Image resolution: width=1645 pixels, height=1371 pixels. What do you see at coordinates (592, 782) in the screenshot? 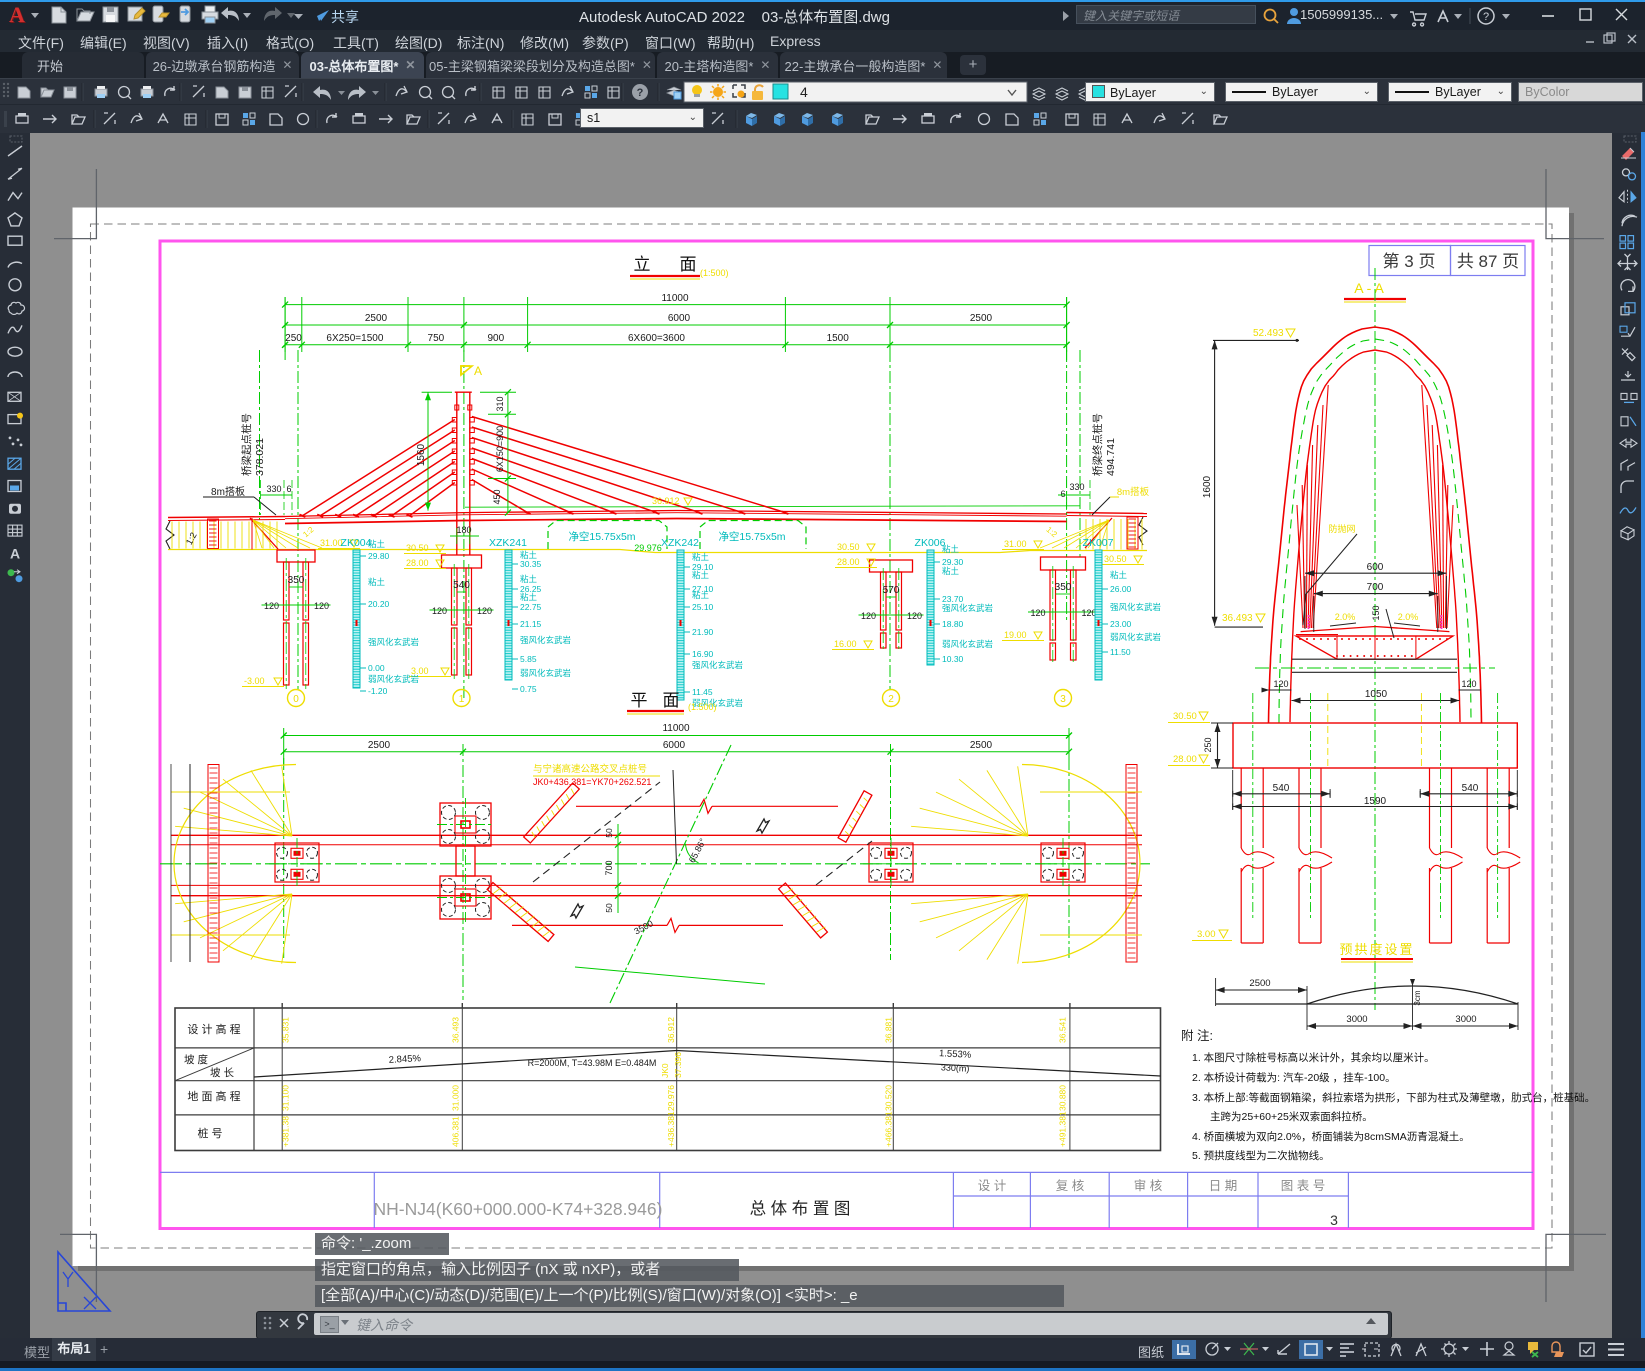
I see `svg-text: JK0+436.381=YK70+262.521` at bounding box center [592, 782].